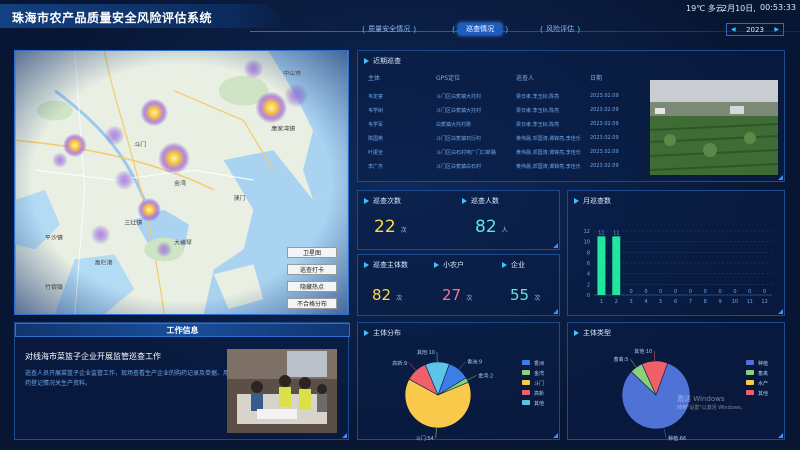 The width and height of the screenshot is (800, 450). I want to click on tab-bracket-icon: (, so click(364, 29).